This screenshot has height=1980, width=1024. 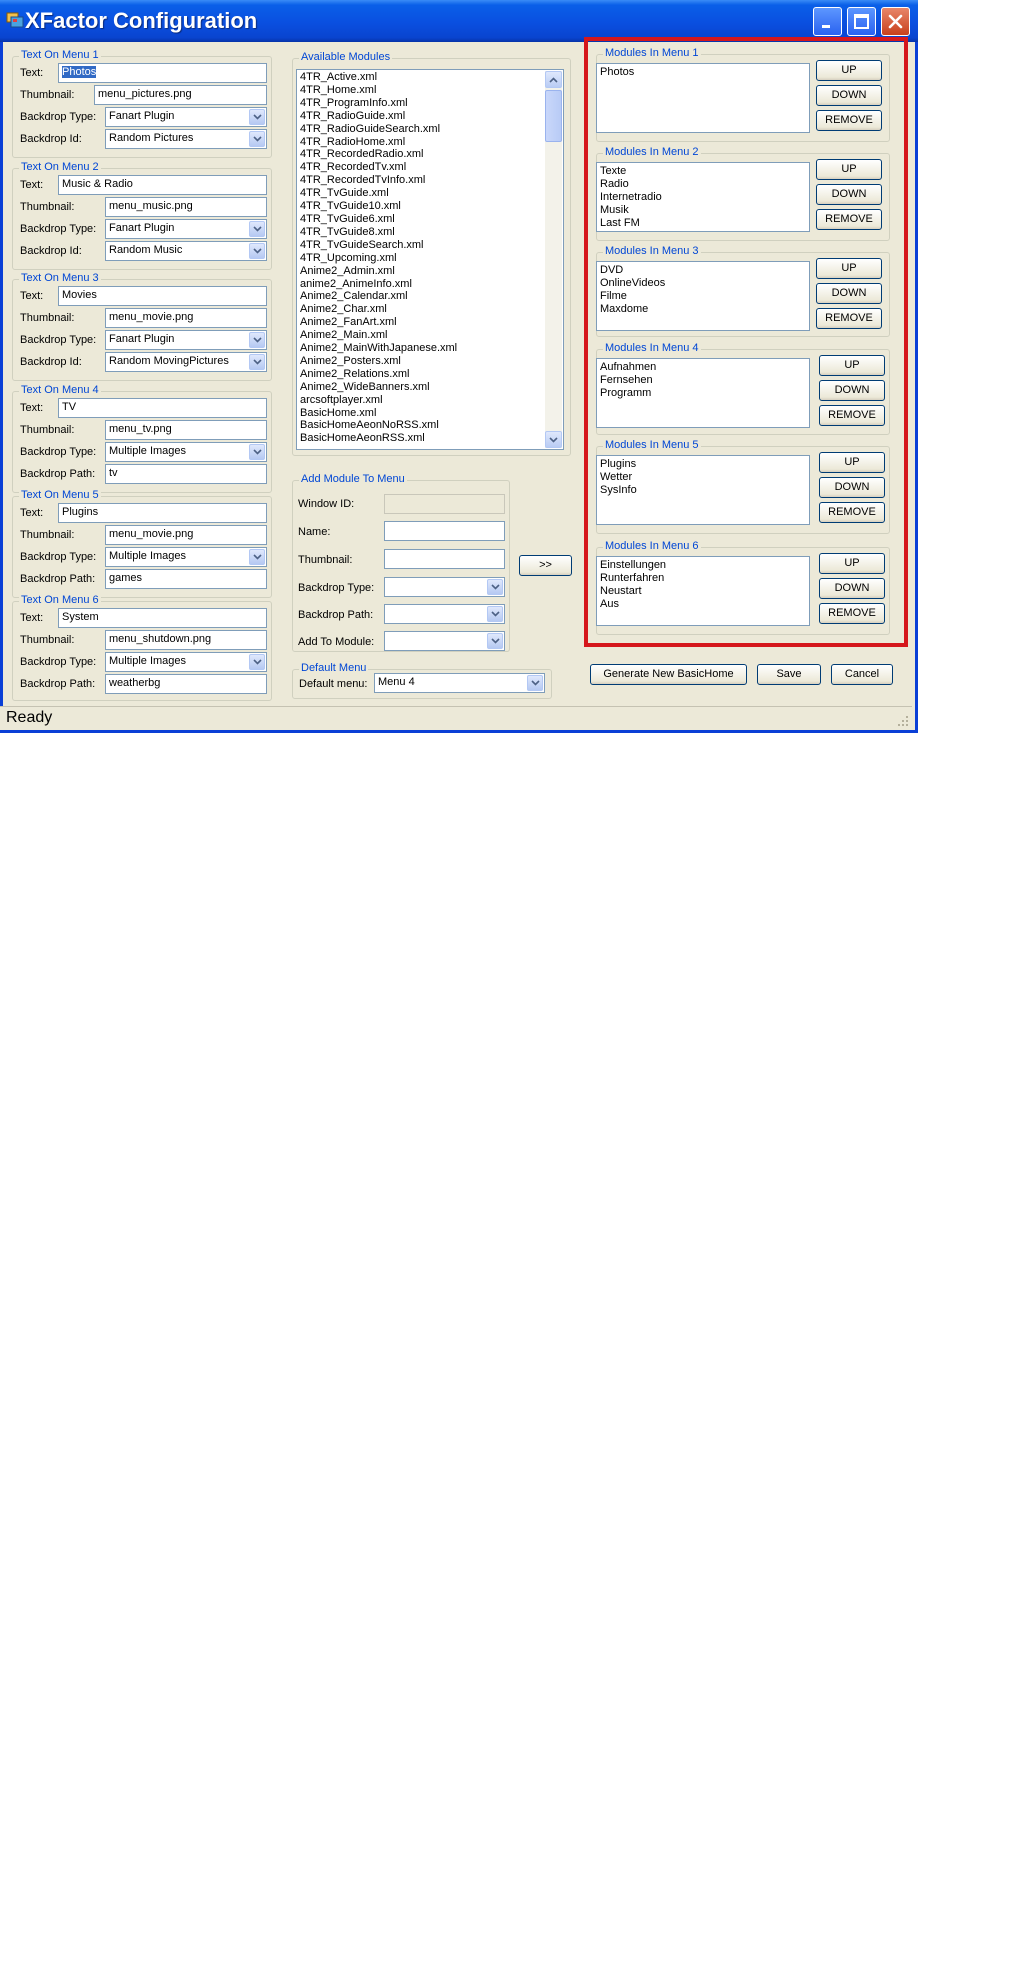 What do you see at coordinates (444, 559) in the screenshot?
I see `module-thumbnail-field` at bounding box center [444, 559].